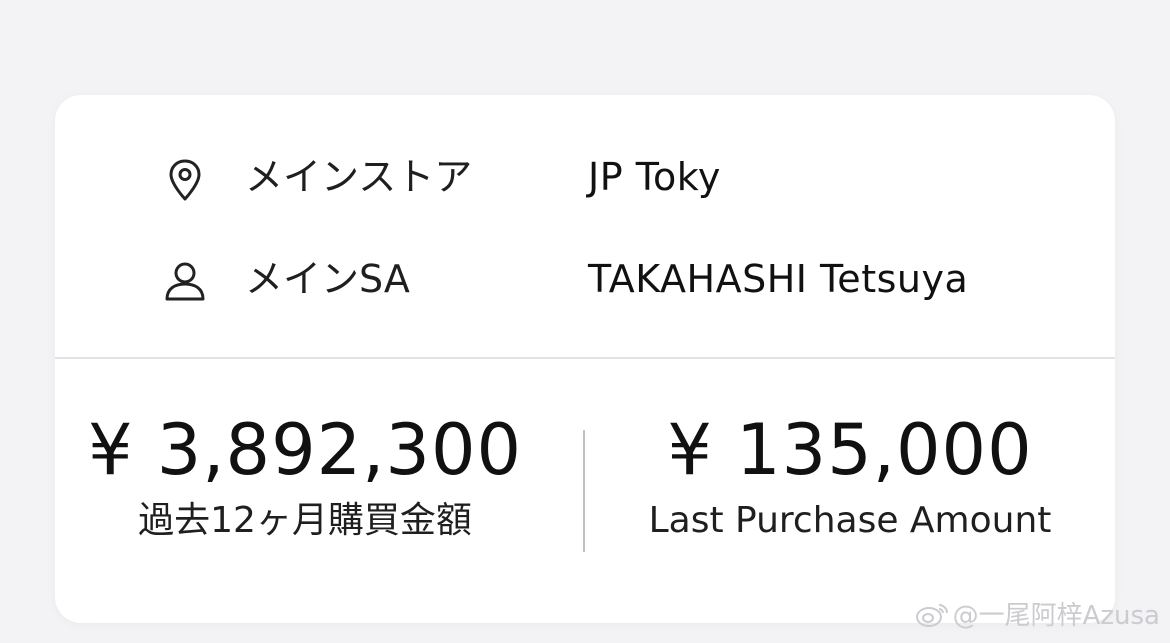  I want to click on past-12m-purchase-amount: ¥ 3,892,300, so click(305, 450).